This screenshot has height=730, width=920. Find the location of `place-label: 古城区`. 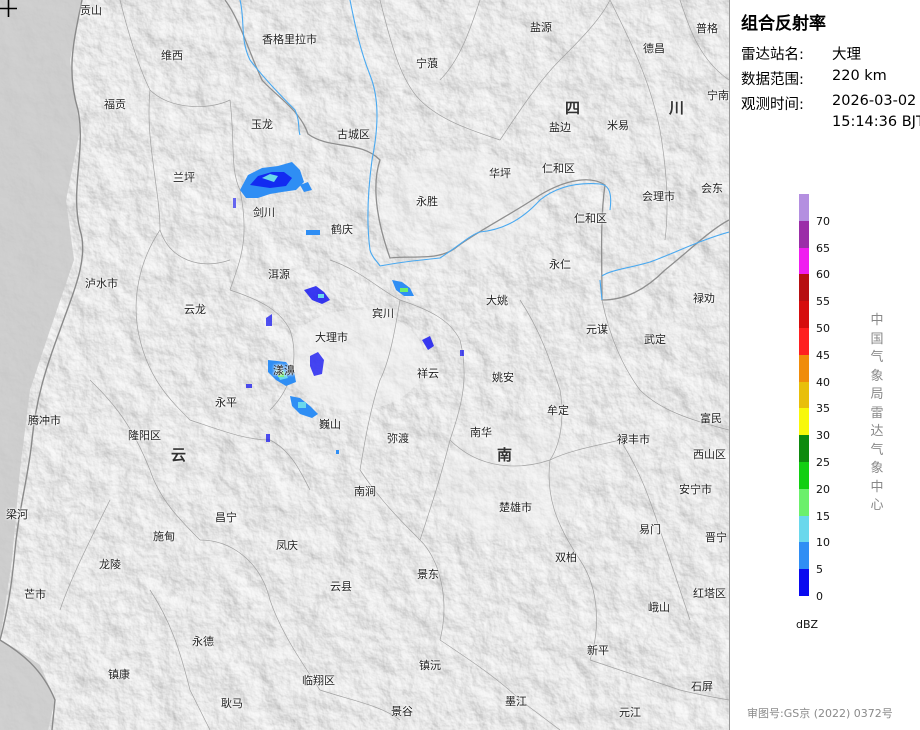

place-label: 古城区 is located at coordinates (353, 134).